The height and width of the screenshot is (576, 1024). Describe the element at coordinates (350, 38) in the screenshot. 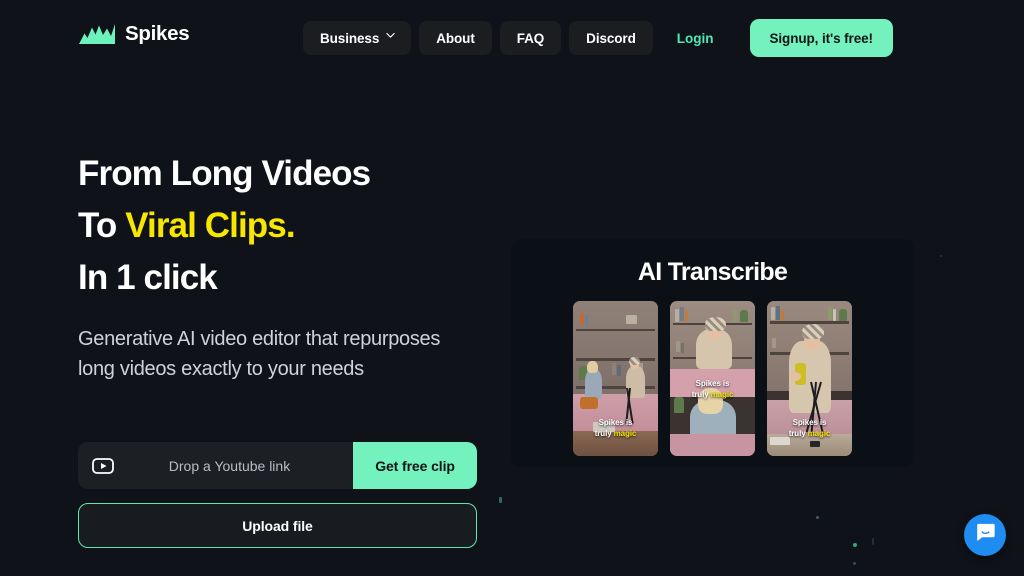

I see `nav-item-business-label: Business` at that location.